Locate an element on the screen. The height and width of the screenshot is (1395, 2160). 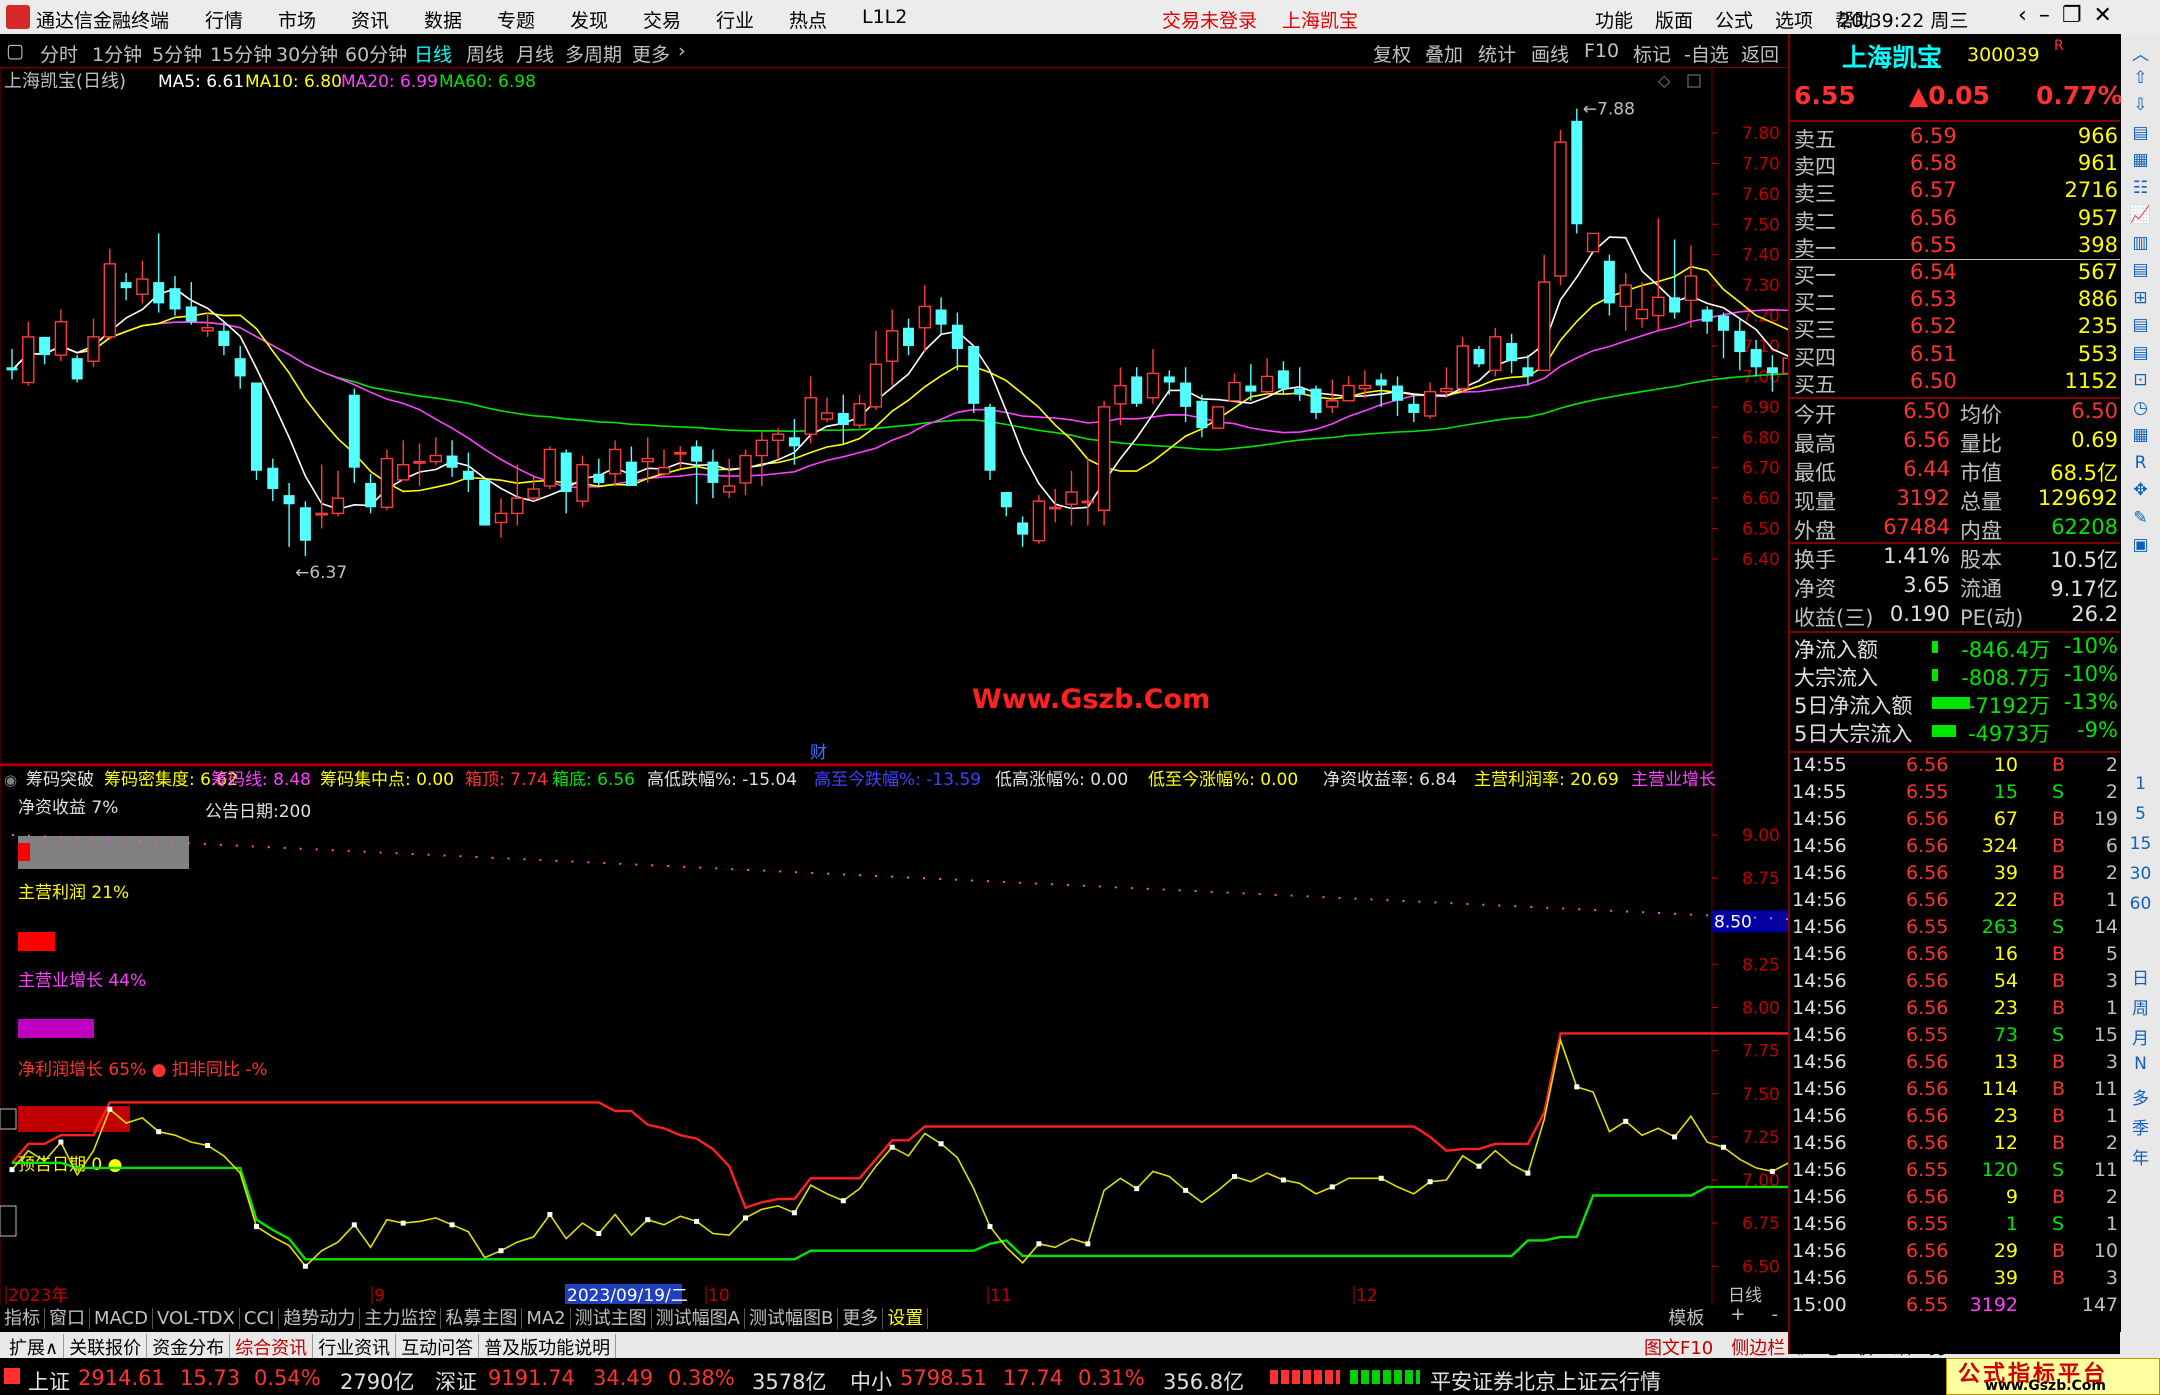
sidebar-period: 月 is located at coordinates (2140, 1036).